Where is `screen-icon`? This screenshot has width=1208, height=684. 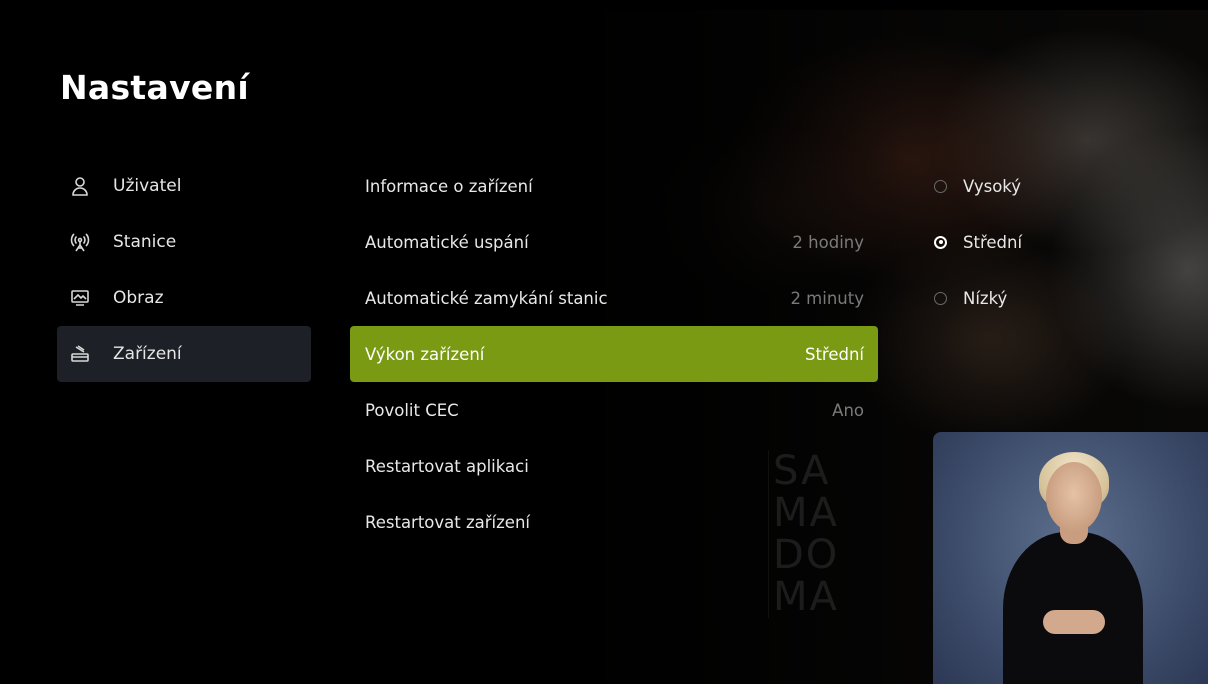
screen-icon is located at coordinates (80, 298).